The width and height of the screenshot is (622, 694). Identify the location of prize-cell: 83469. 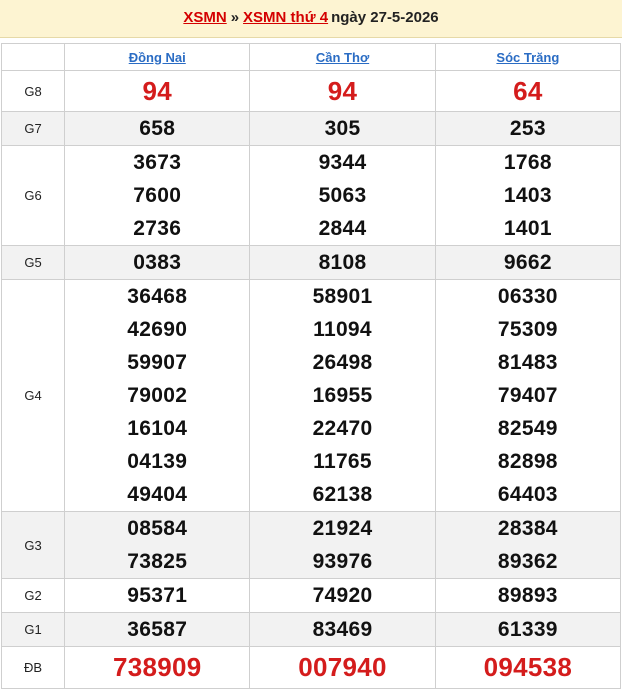
(342, 629).